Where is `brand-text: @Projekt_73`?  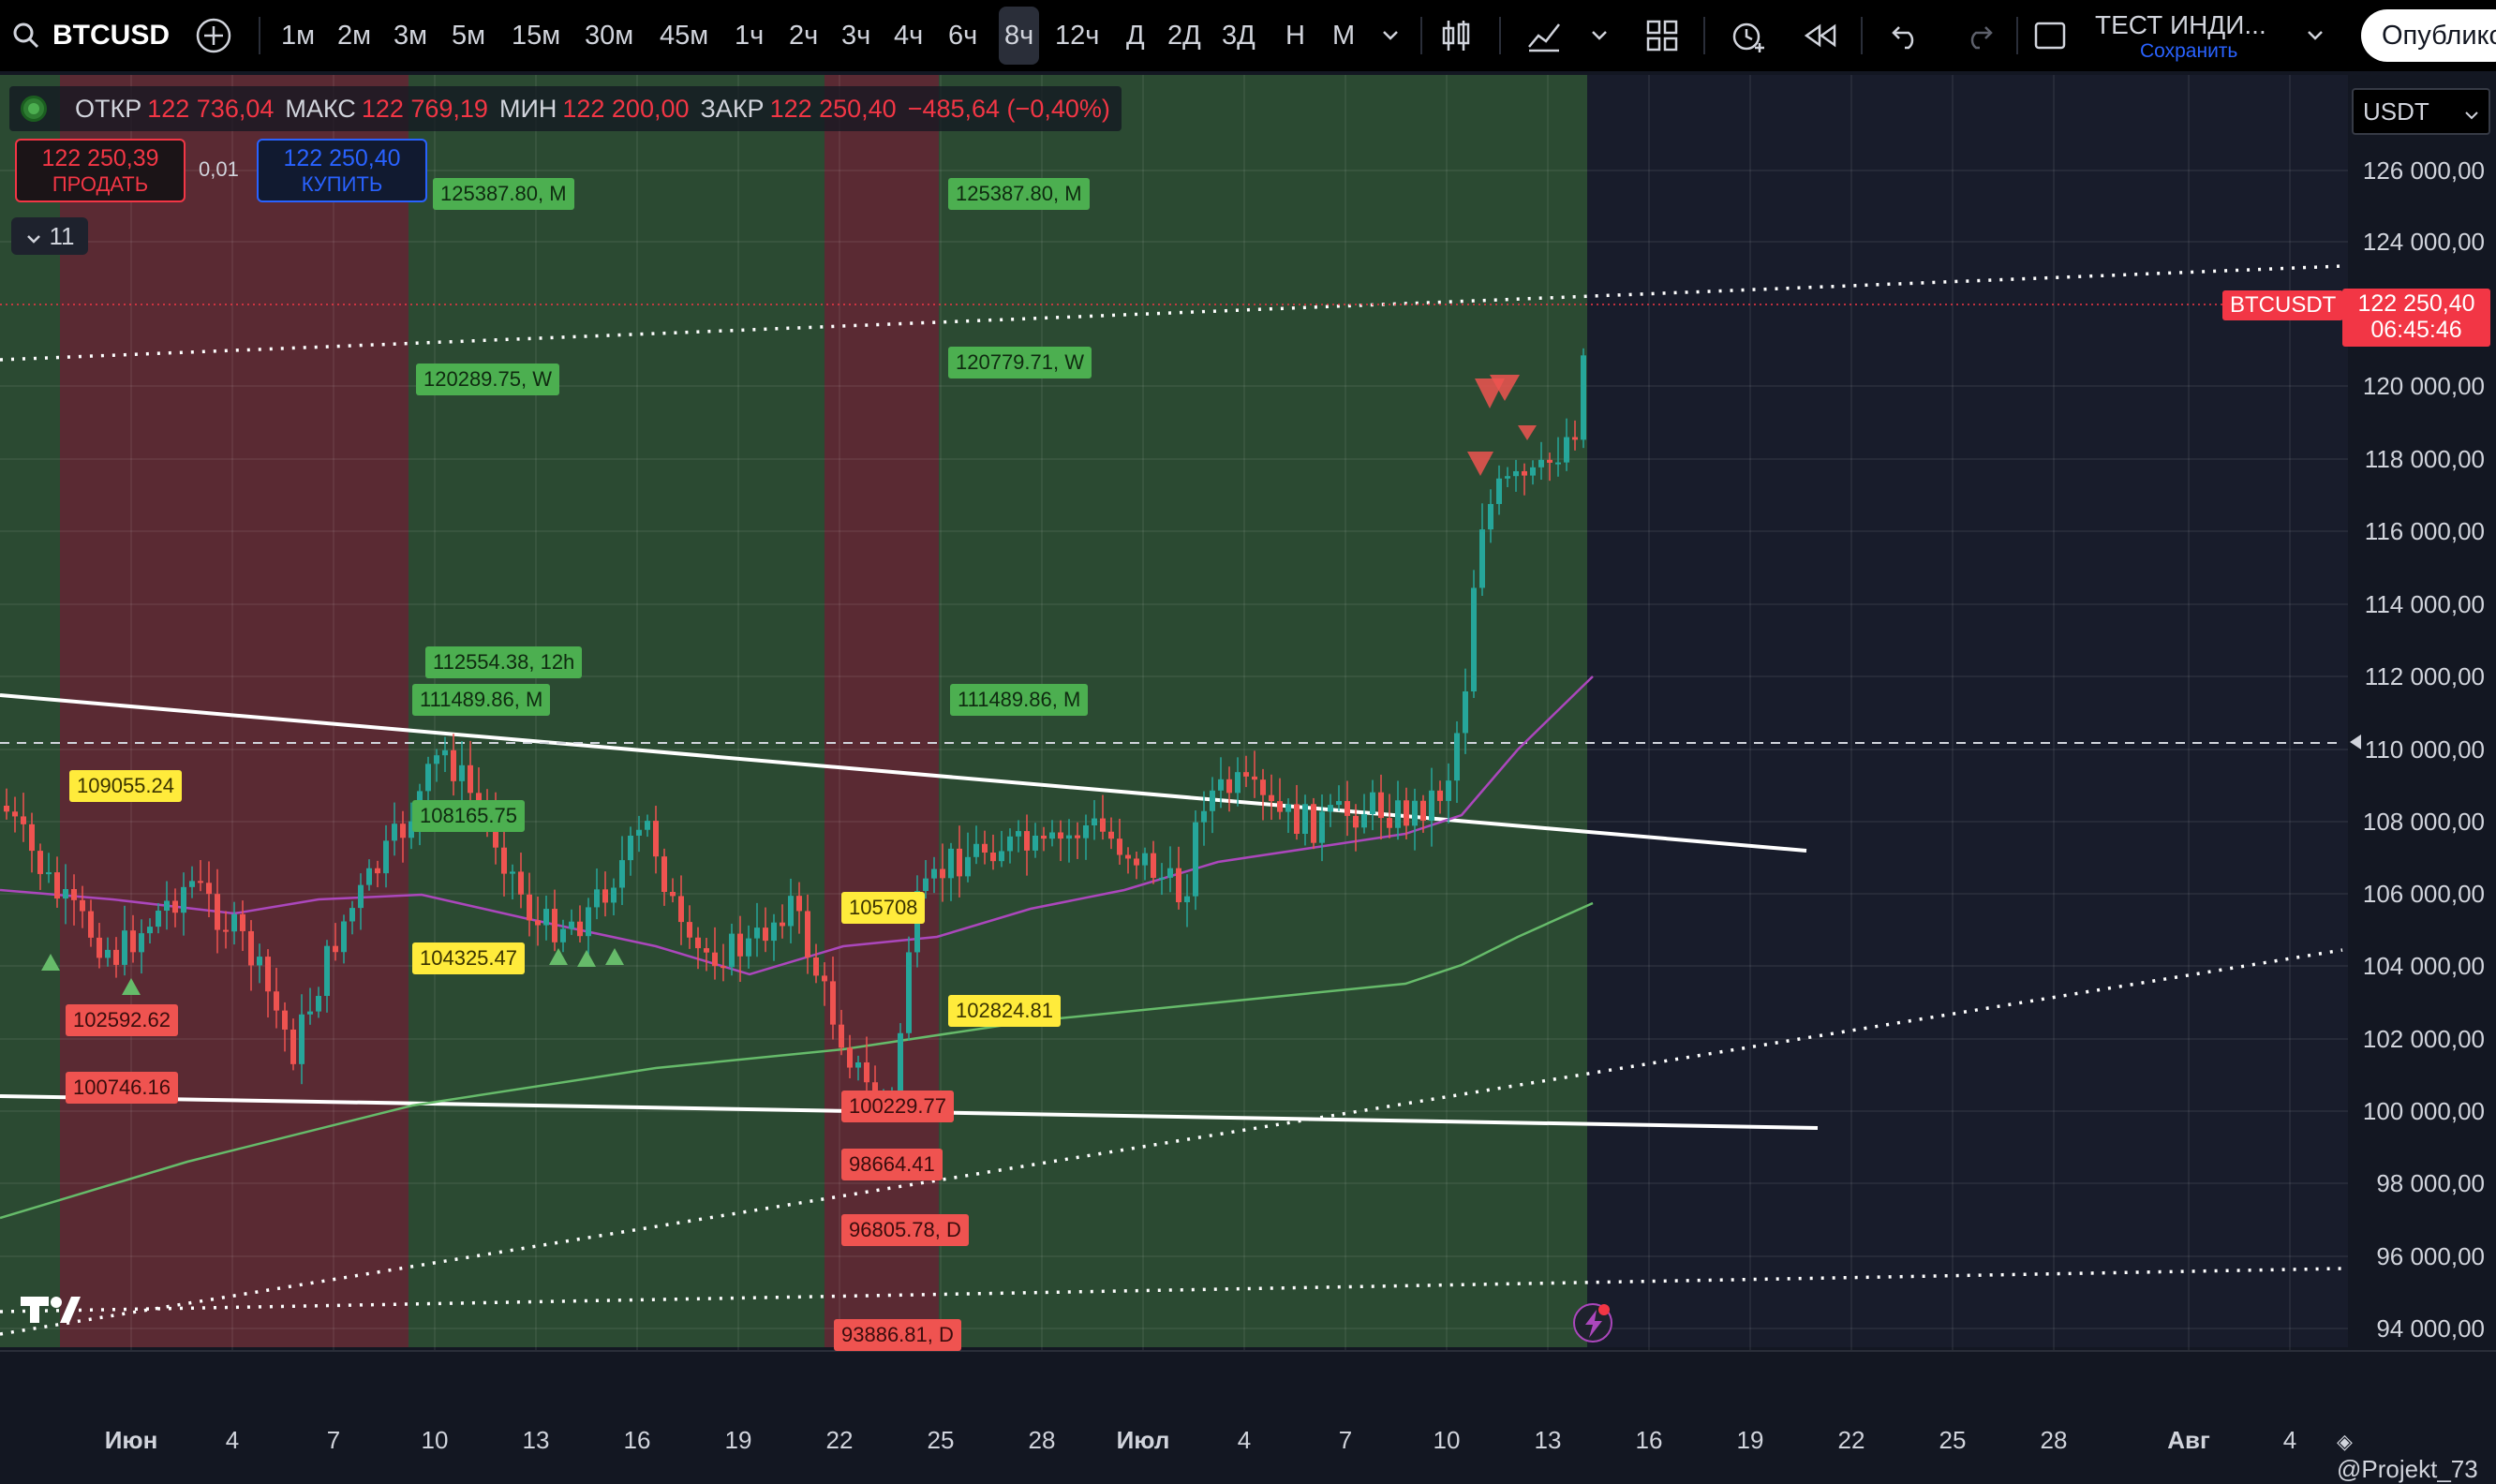 brand-text: @Projekt_73 is located at coordinates (2407, 1469).